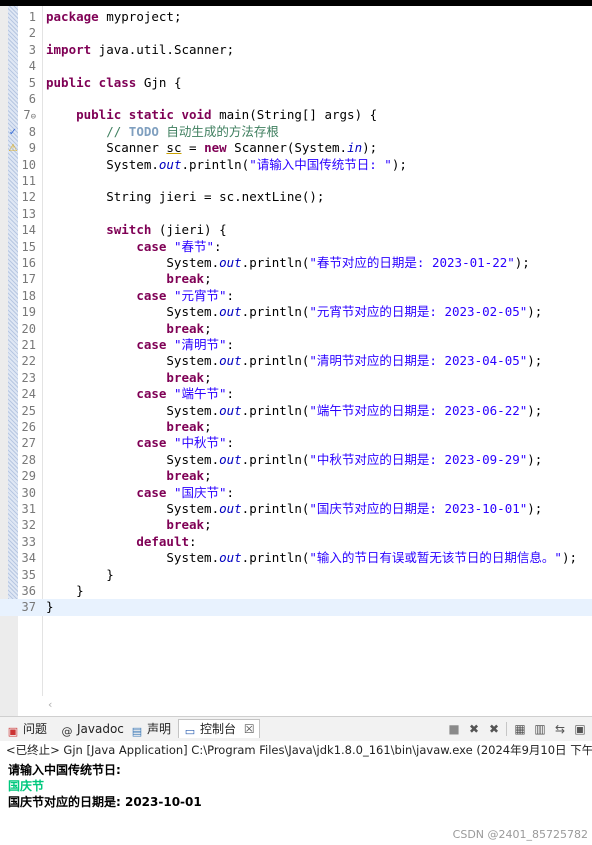  Describe the element at coordinates (296, 279) in the screenshot. I see `code-line: 17 break;` at that location.